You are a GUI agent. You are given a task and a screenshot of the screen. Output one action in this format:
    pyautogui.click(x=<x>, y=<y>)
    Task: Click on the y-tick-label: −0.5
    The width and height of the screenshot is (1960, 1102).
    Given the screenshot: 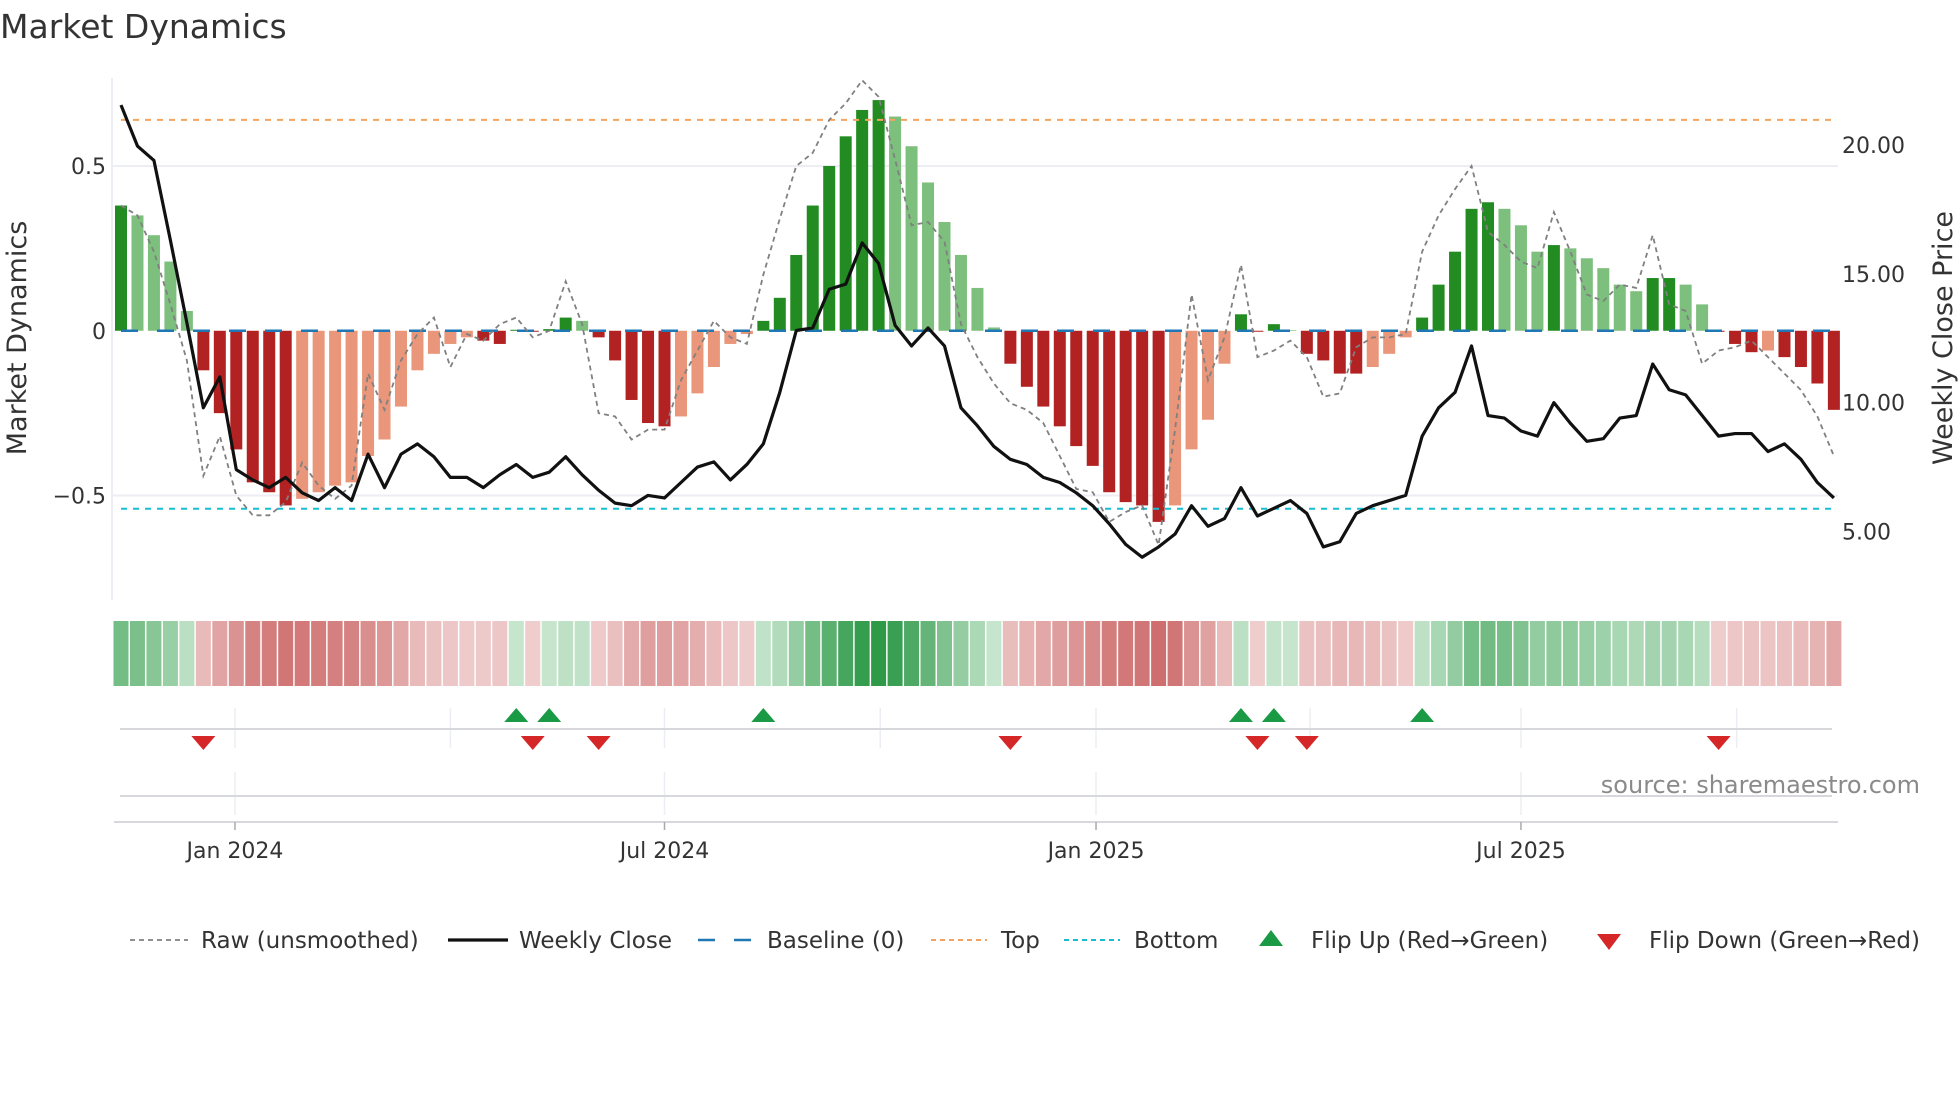 What is the action you would take?
    pyautogui.click(x=79, y=497)
    